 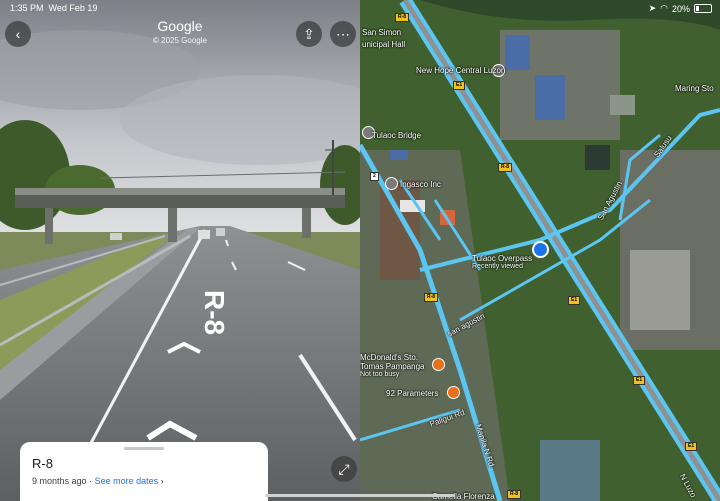 I want to click on status-icons: ➤ ◠ 20%, so click(x=680, y=8).